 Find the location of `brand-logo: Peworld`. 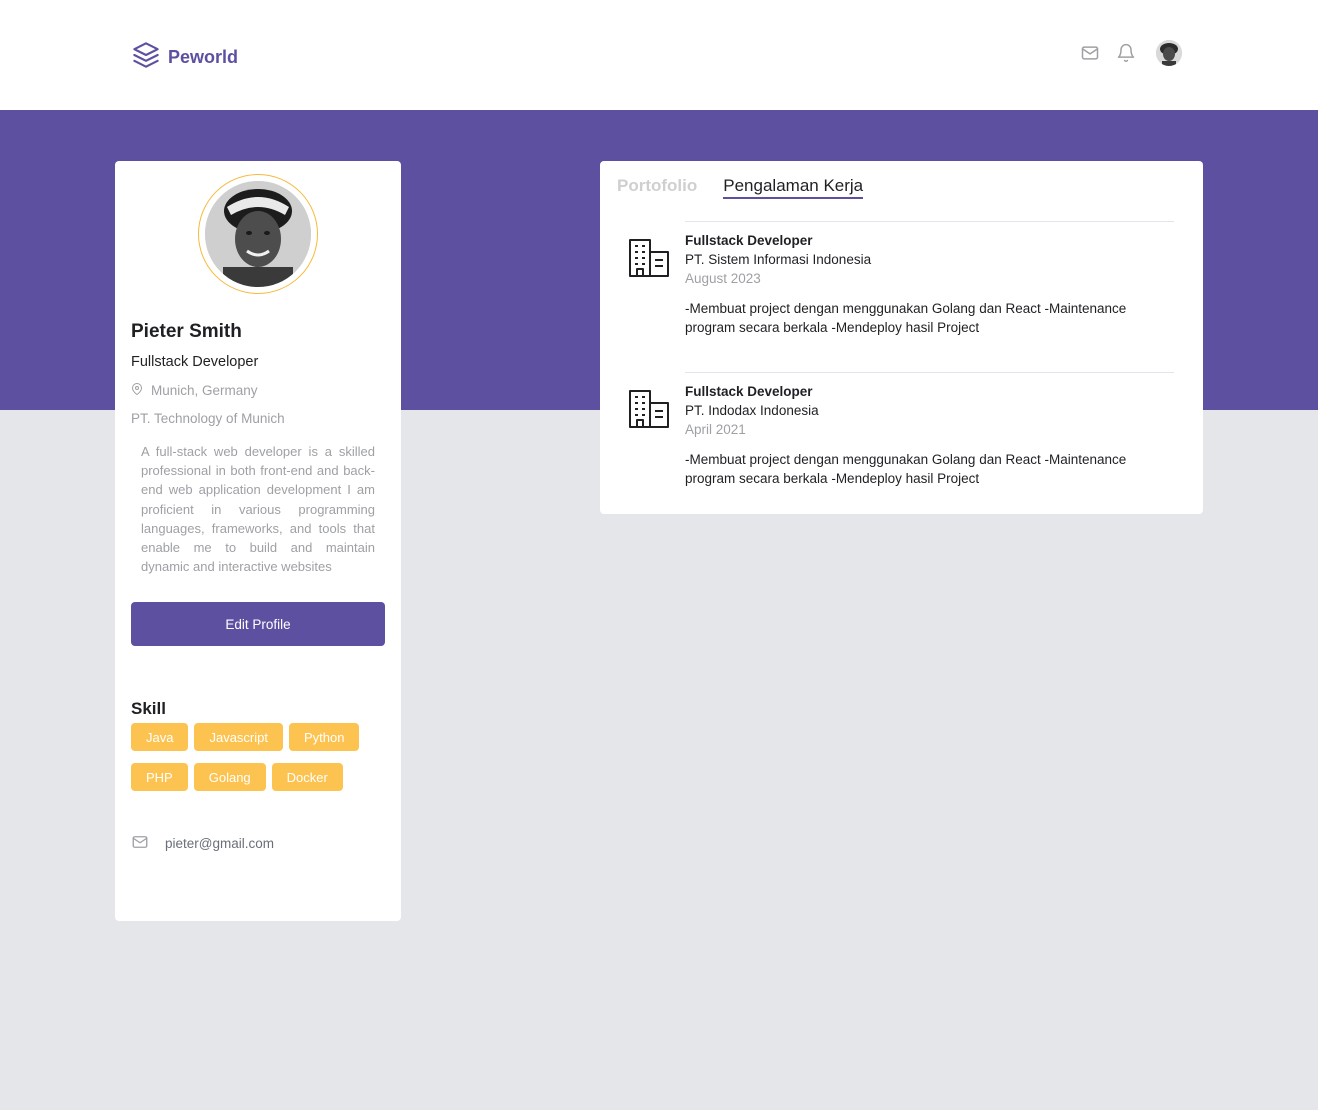

brand-logo: Peworld is located at coordinates (185, 57).